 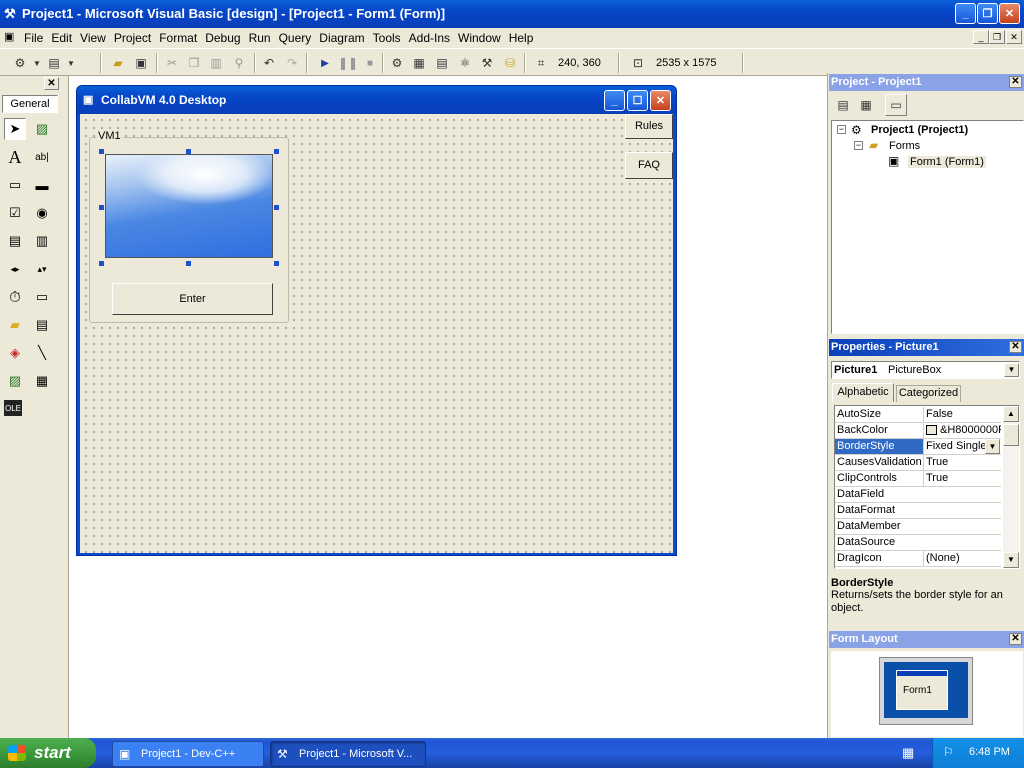 What do you see at coordinates (918, 543) in the screenshot?
I see `property-row: DataSource` at bounding box center [918, 543].